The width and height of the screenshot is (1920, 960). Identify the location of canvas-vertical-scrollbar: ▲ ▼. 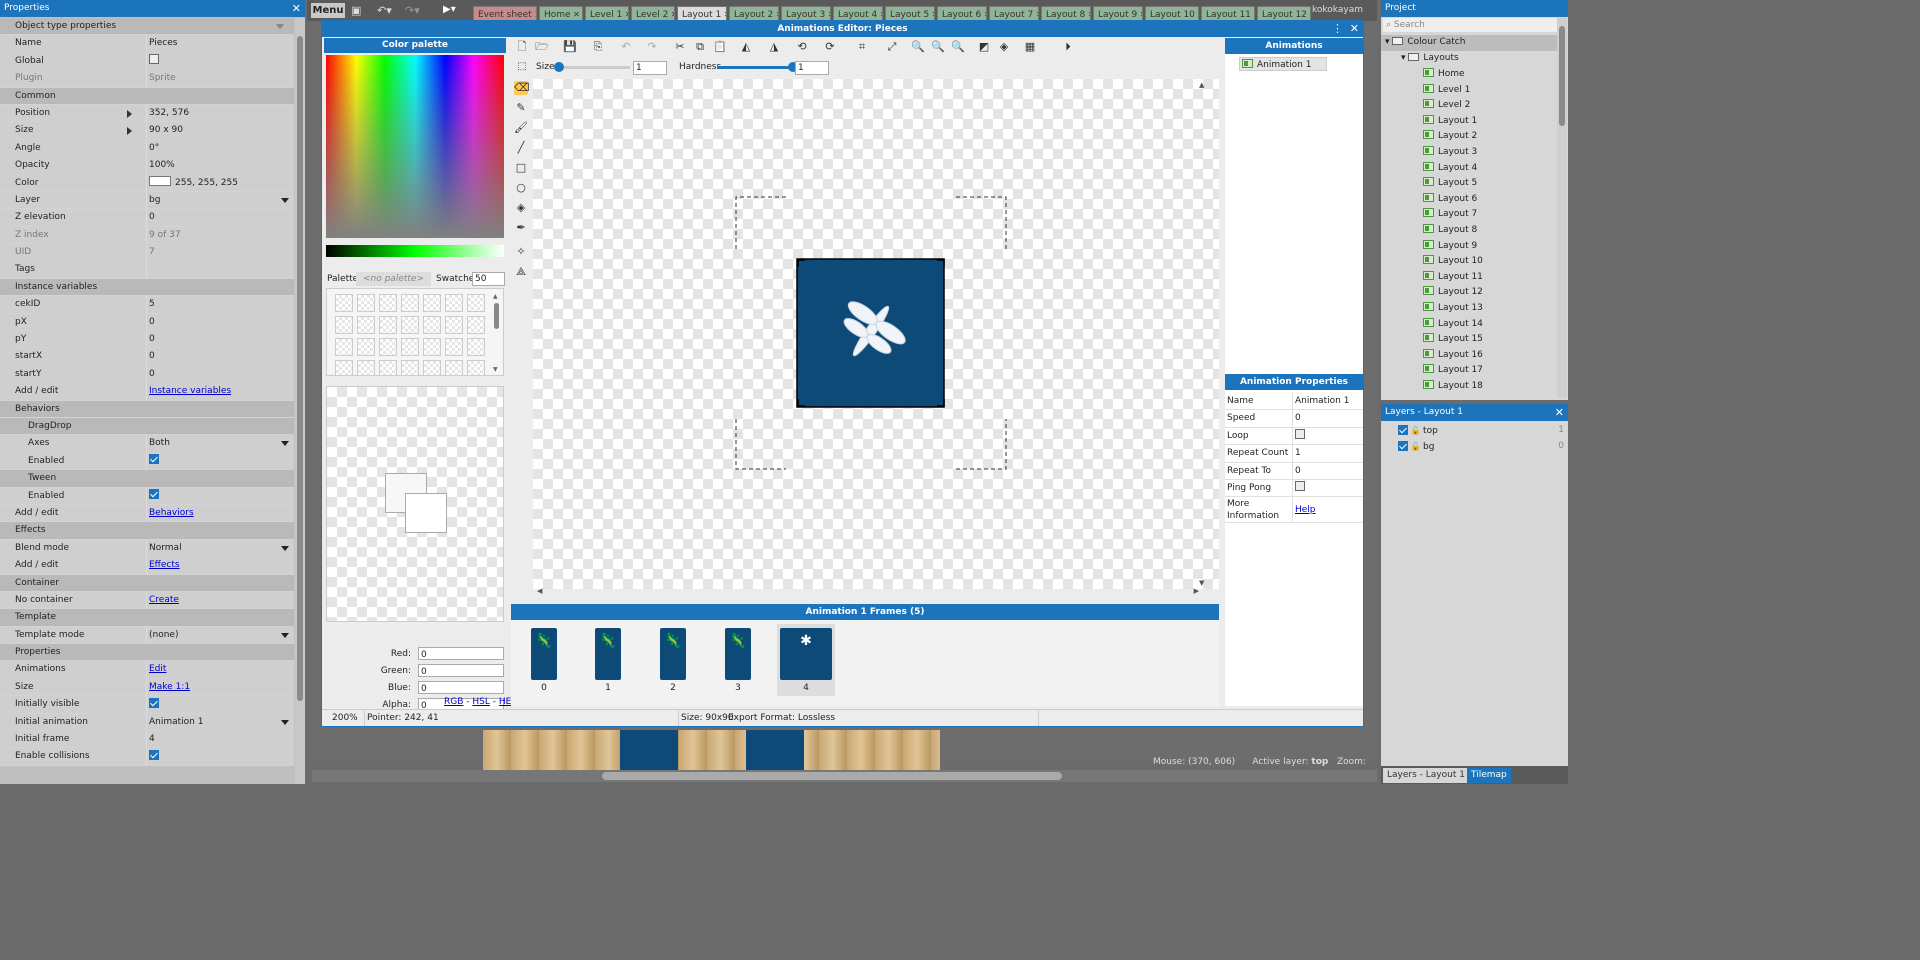
(1203, 334).